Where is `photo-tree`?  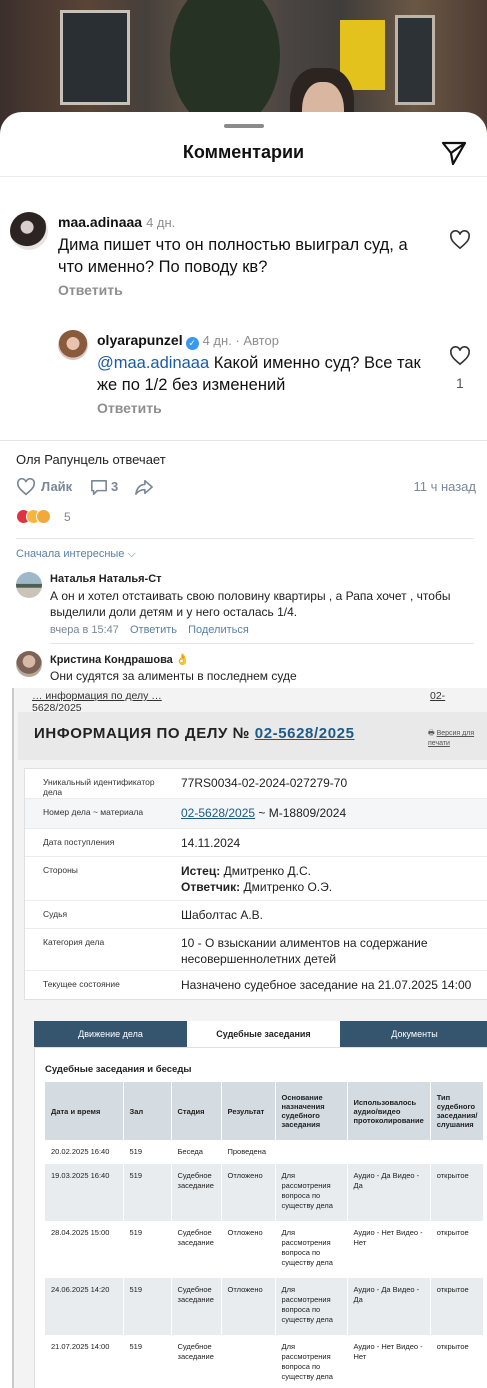
photo-tree is located at coordinates (225, 65).